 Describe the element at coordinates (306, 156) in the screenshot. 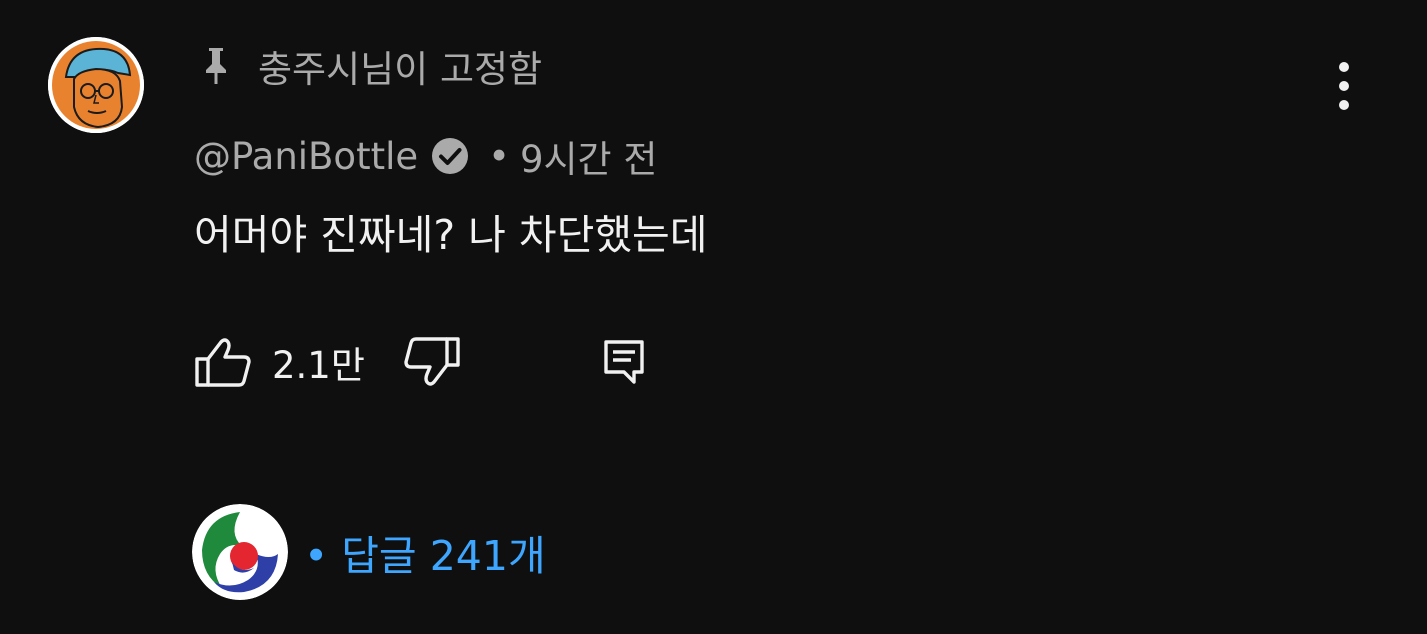

I see `author-name: @PaniBottle` at that location.